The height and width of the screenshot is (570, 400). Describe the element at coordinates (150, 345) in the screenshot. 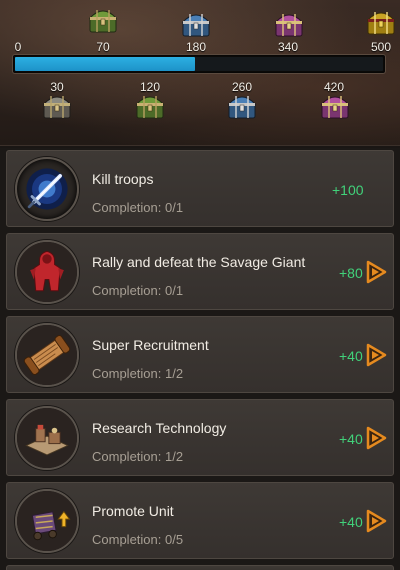

I see `task-title: Super Recruitment` at that location.